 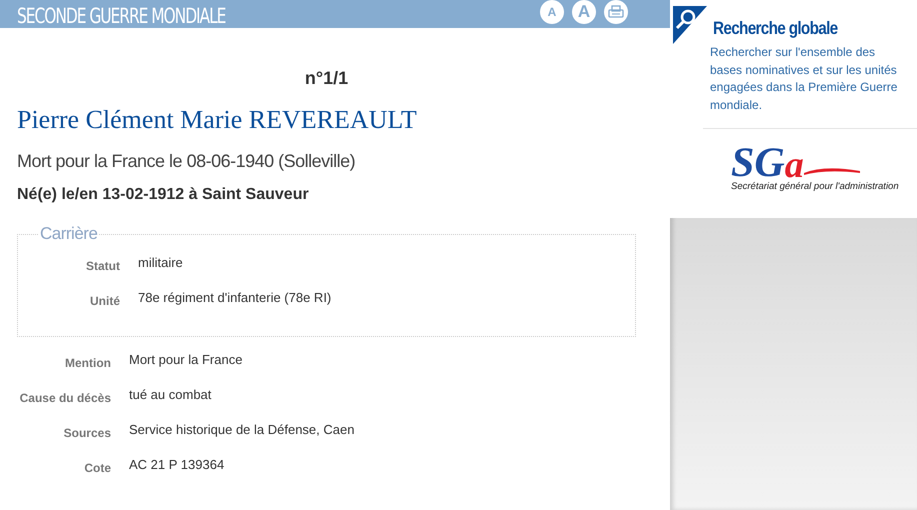 What do you see at coordinates (794, 165) in the screenshot?
I see `logo-letter: a` at bounding box center [794, 165].